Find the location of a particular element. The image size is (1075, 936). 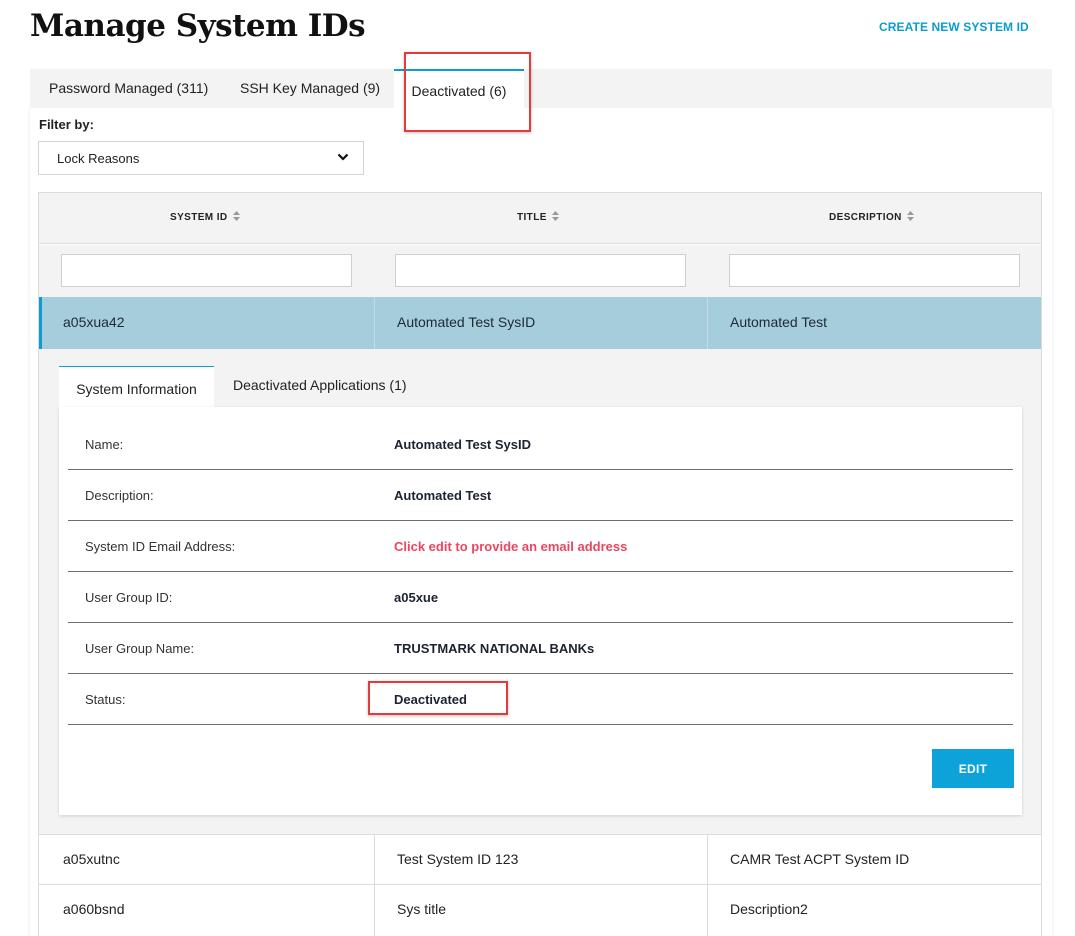

chevron-down-icon is located at coordinates (343, 157).